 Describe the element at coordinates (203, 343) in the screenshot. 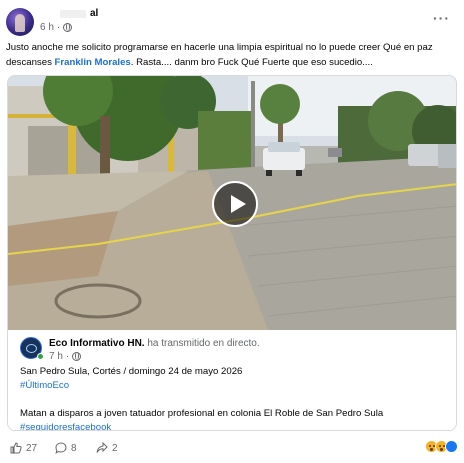

I see `shared-action-text: ha transmitido en directo.` at that location.